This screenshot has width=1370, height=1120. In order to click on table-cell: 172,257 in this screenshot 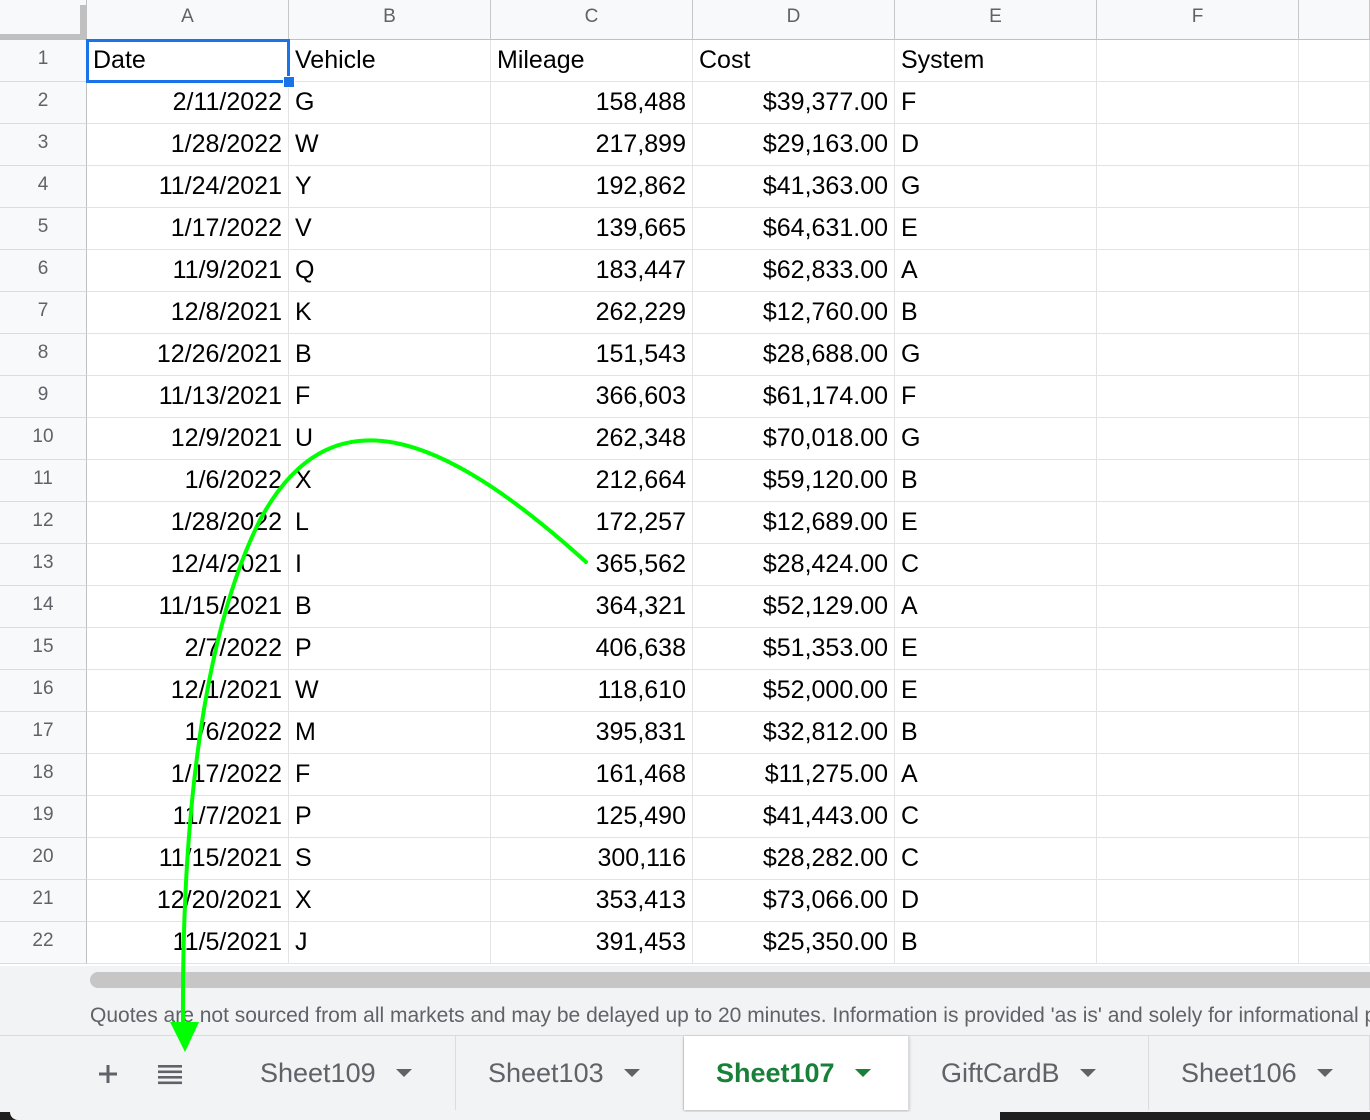, I will do `click(592, 523)`.